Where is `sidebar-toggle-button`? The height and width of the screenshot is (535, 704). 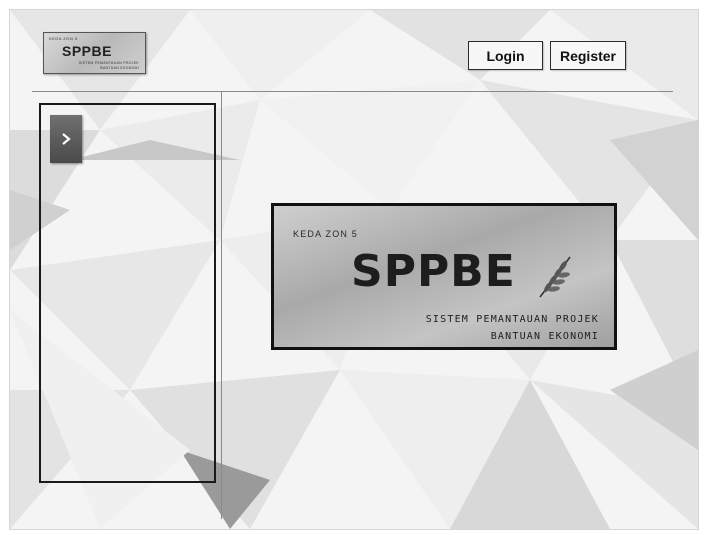
sidebar-toggle-button is located at coordinates (66, 139).